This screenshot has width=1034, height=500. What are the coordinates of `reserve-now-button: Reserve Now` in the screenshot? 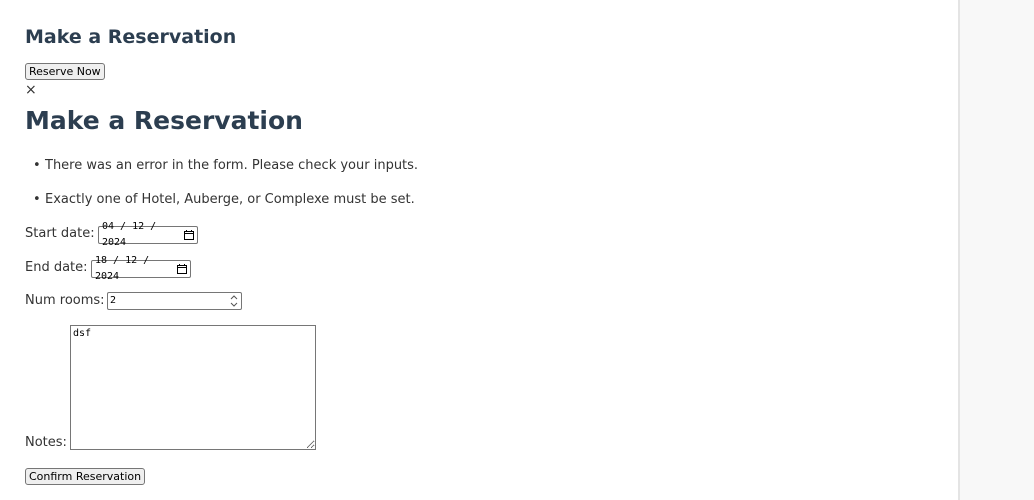 It's located at (65, 71).